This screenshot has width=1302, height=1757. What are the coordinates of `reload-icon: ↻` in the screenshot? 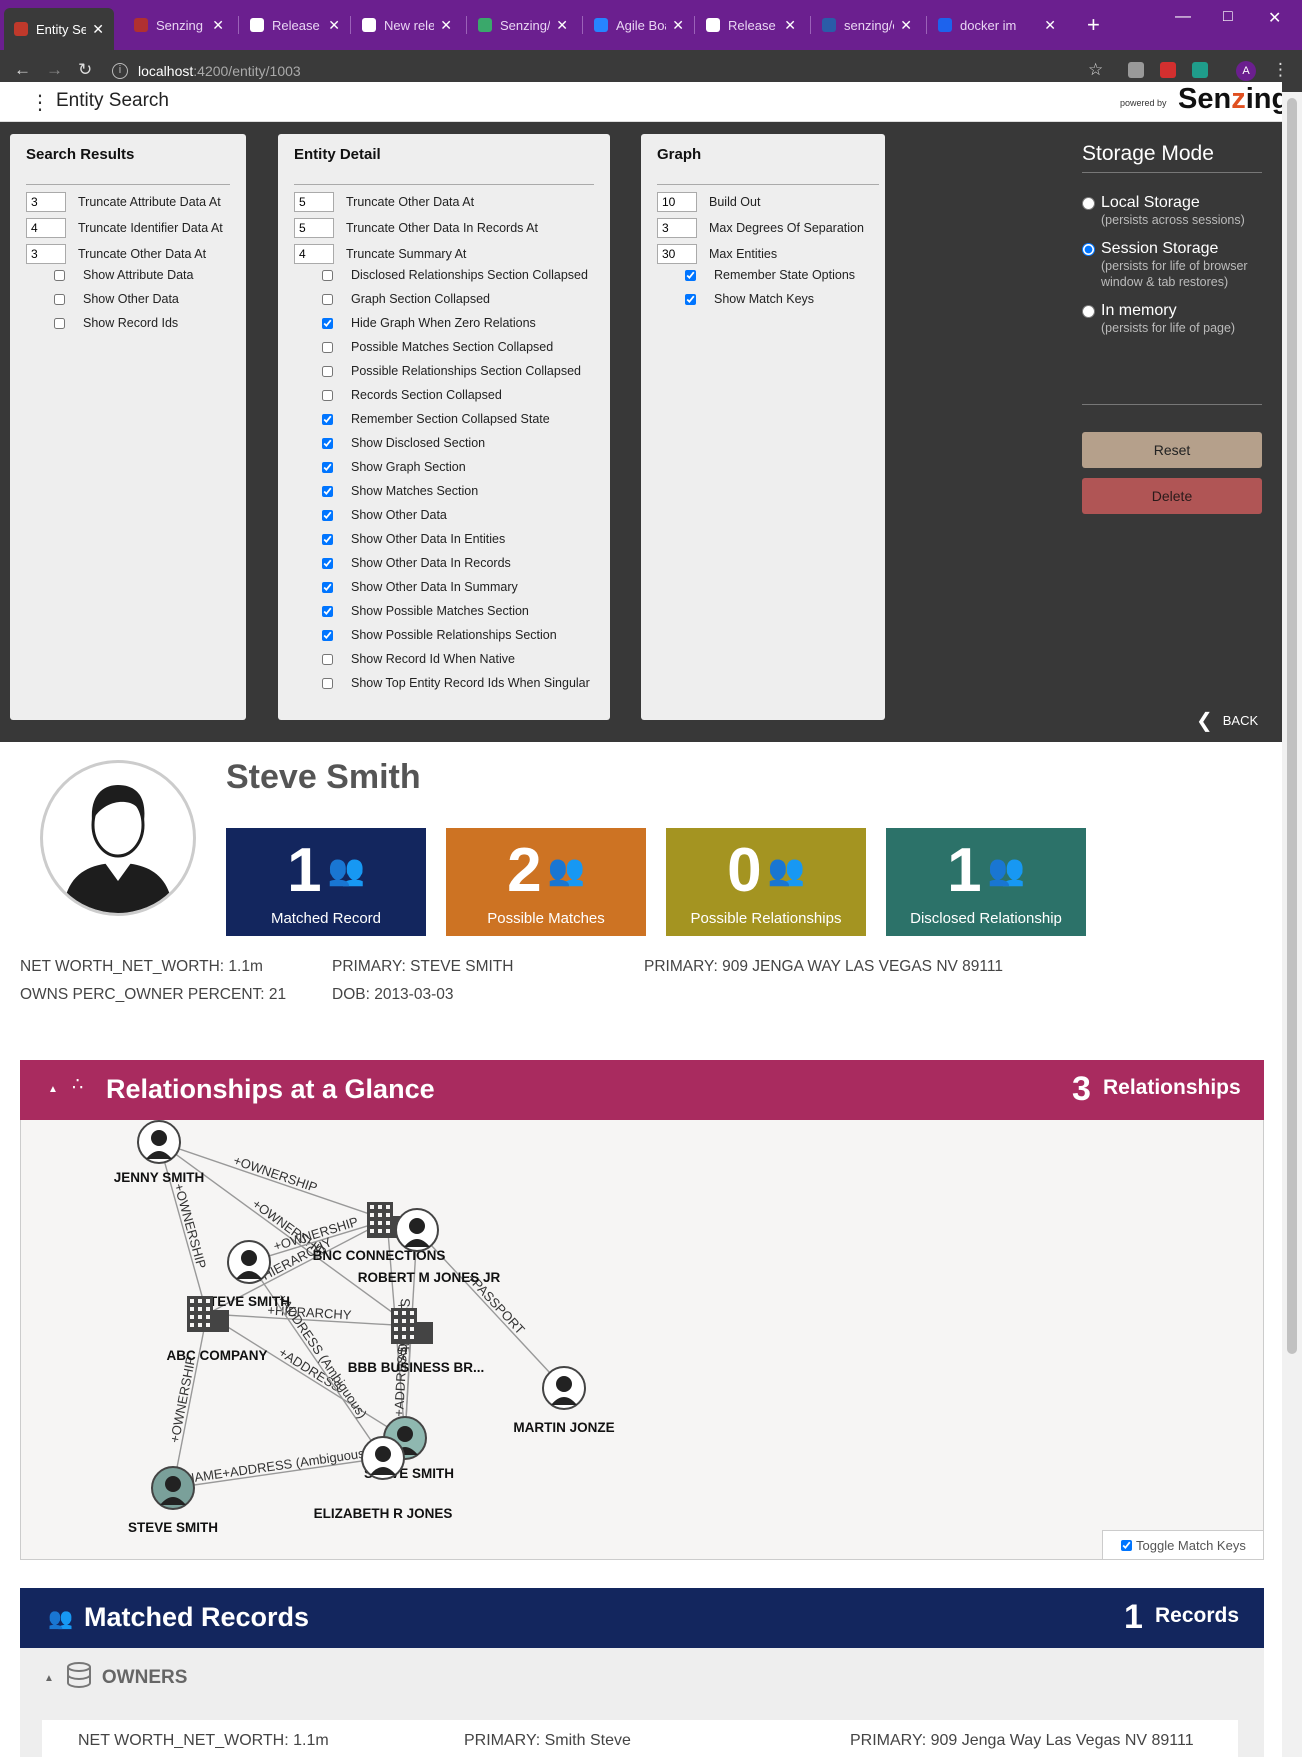 It's located at (85, 70).